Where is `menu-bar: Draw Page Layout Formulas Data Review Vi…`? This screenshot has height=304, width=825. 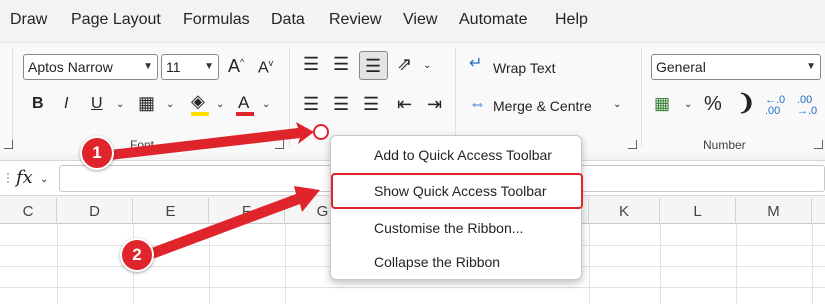 menu-bar: Draw Page Layout Formulas Data Review Vi… is located at coordinates (412, 21).